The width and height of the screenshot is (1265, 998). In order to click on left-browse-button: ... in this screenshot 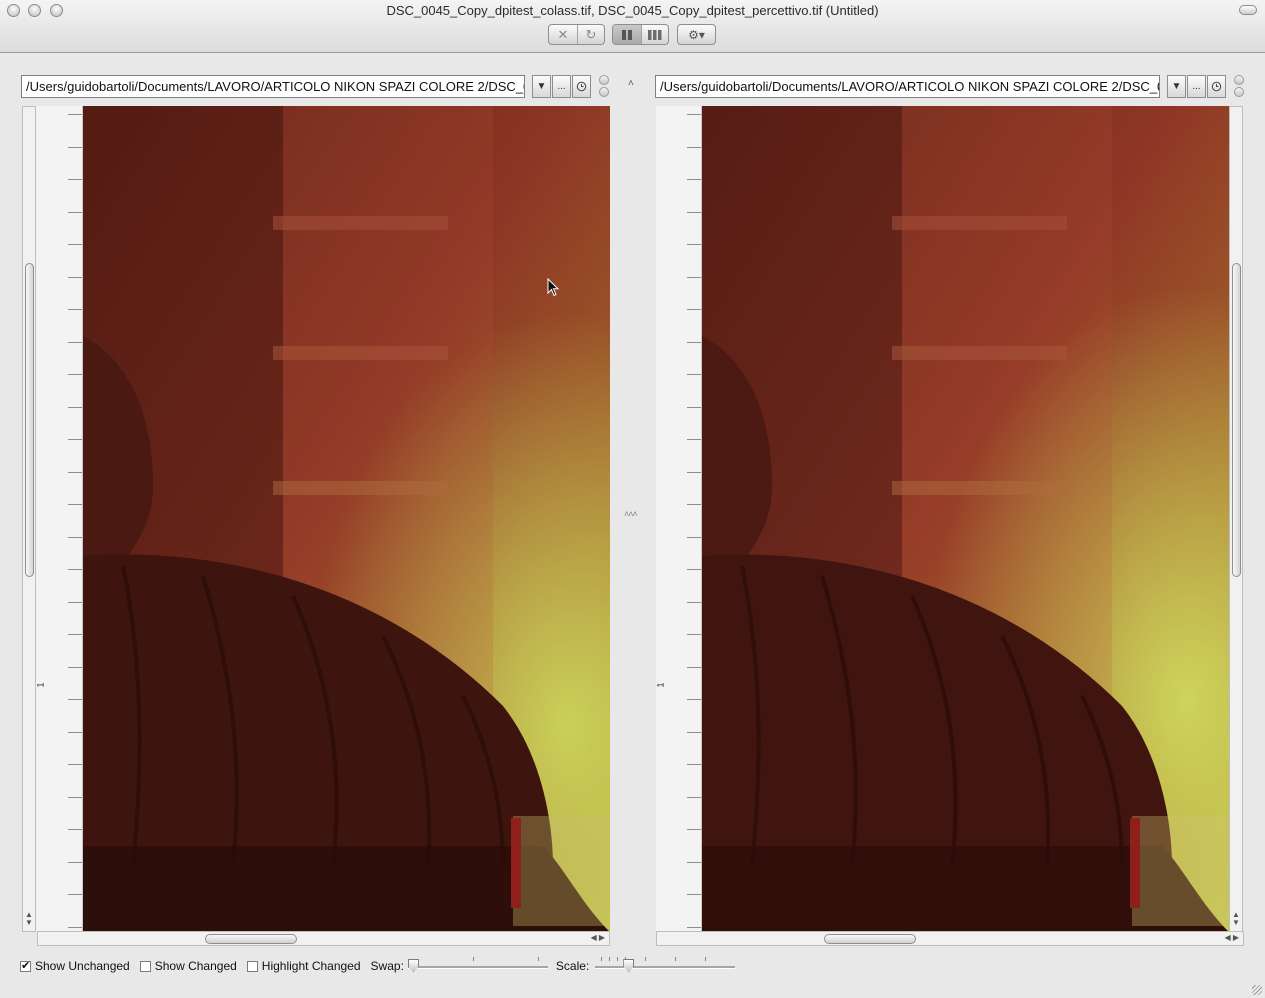, I will do `click(561, 86)`.